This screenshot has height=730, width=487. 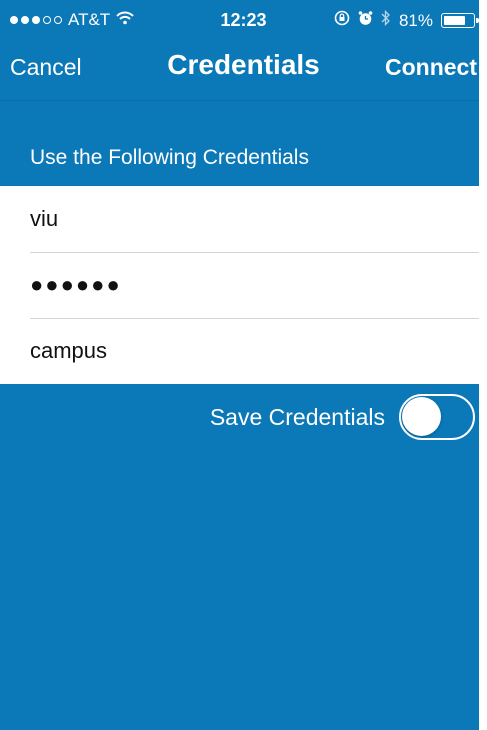 What do you see at coordinates (250, 285) in the screenshot?
I see `password-field` at bounding box center [250, 285].